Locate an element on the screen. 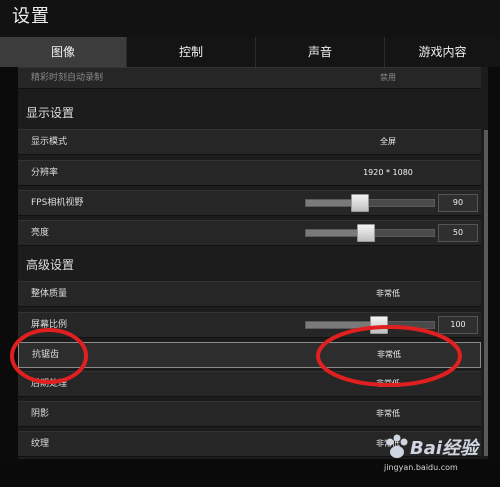 The width and height of the screenshot is (500, 487). row-highlight-record: 精彩时刻自动录制 禁用 is located at coordinates (249, 78).